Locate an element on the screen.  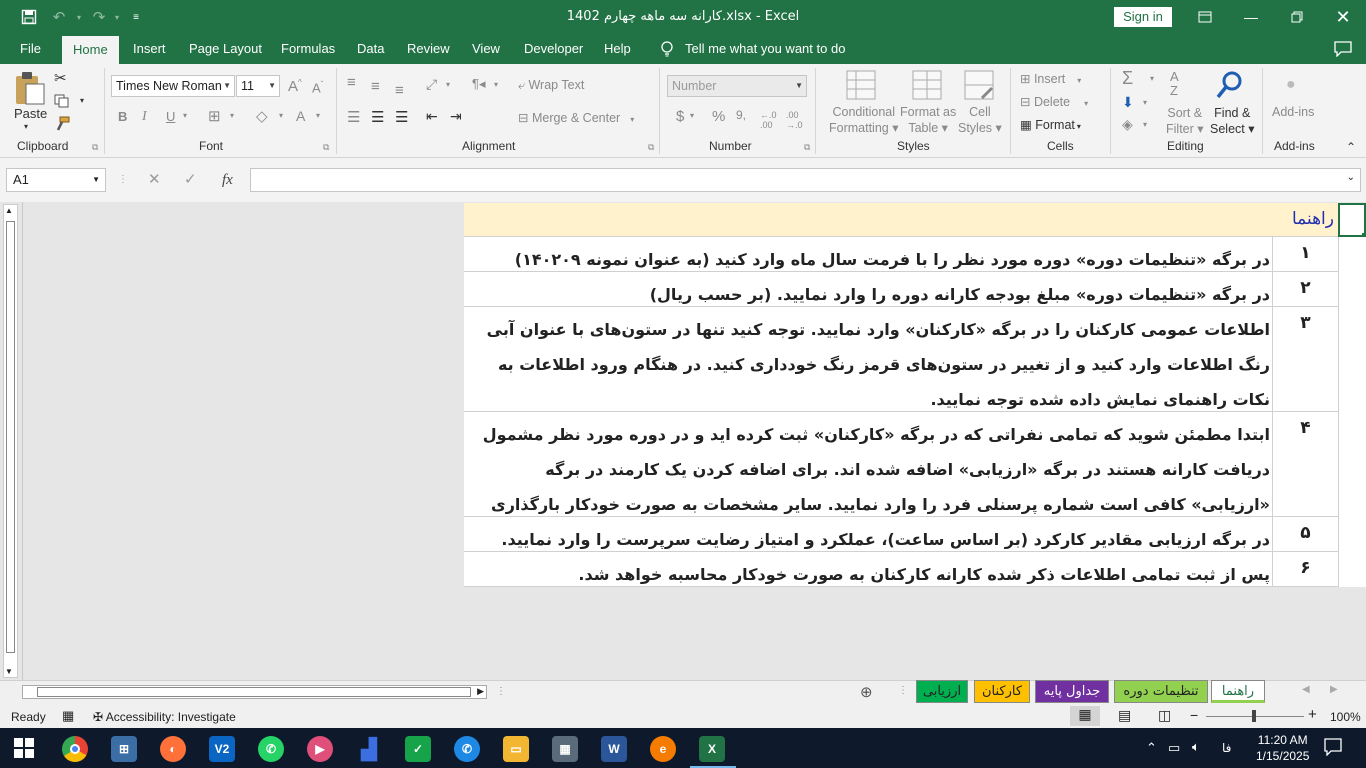
name-box: A1 ▼ is located at coordinates (56, 180).